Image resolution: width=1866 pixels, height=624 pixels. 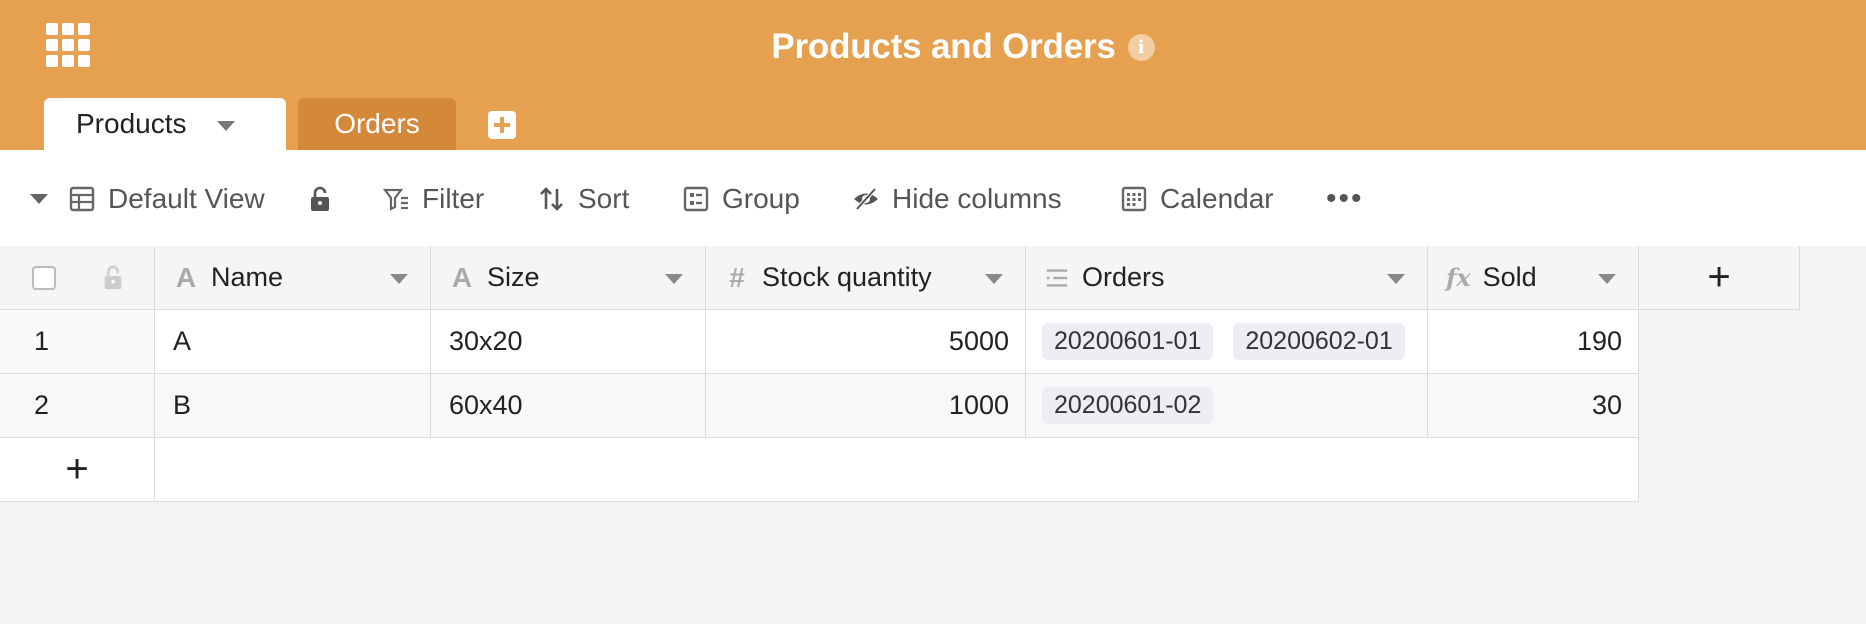 I want to click on cell-stock-quantity: 5000, so click(x=866, y=342).